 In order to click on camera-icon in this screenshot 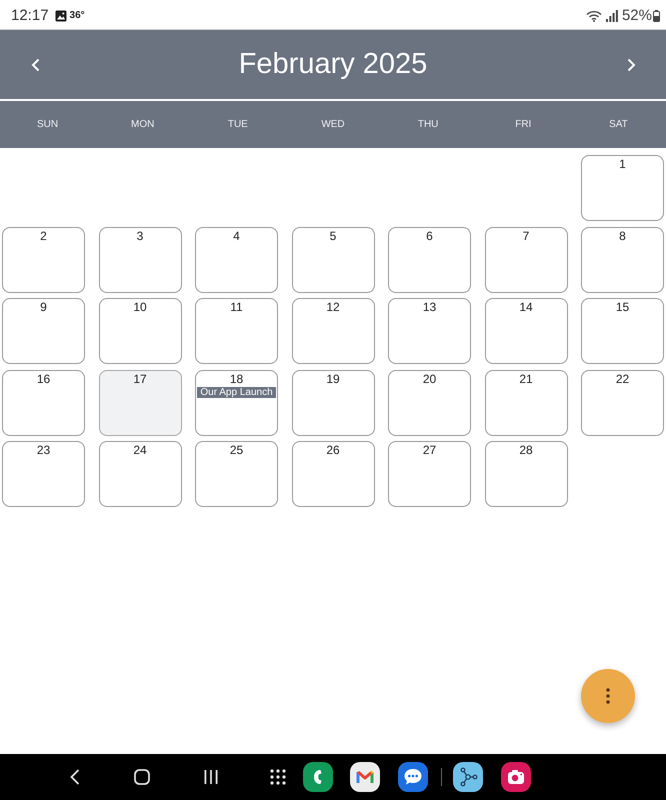, I will do `click(516, 777)`.